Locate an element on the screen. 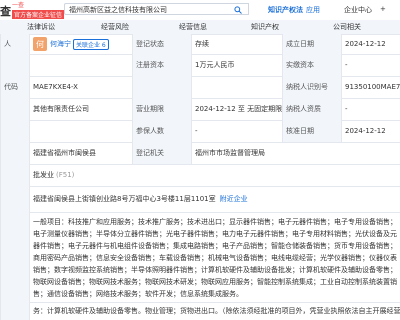 This screenshot has height=320, width=400. industry-name: 批发业 is located at coordinates (43, 175).